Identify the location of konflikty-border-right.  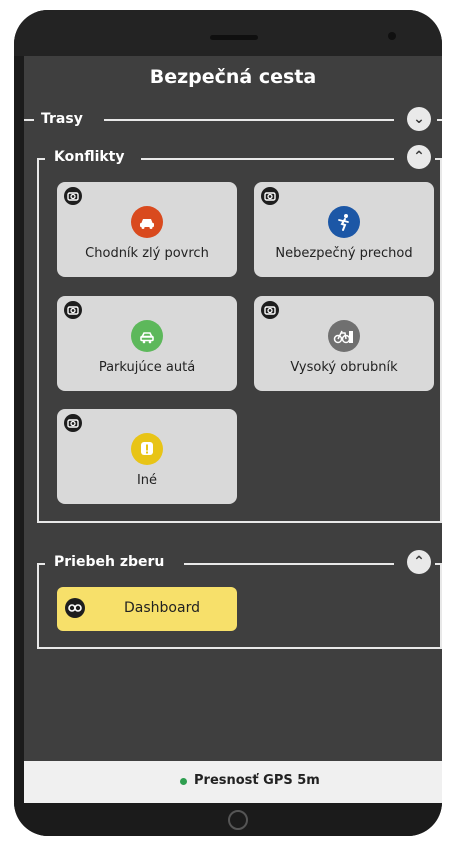
(441, 340).